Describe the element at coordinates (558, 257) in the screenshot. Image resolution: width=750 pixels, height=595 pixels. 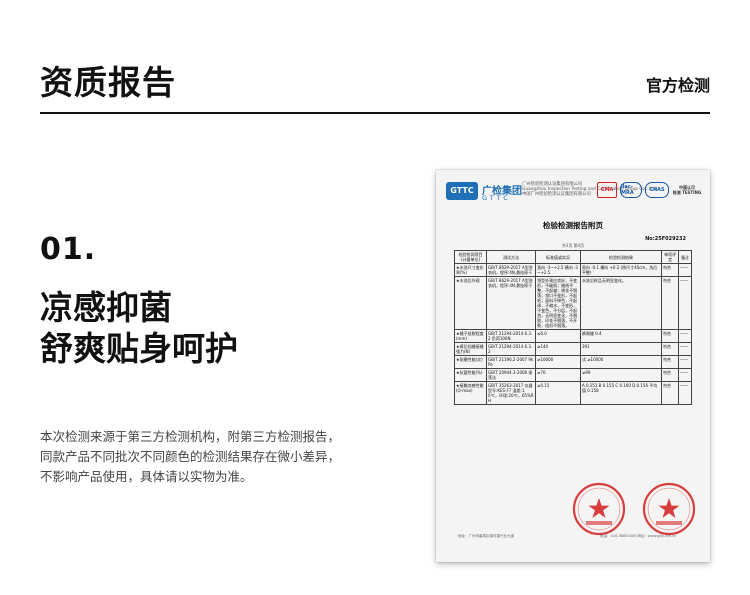
I see `col-header-standard: 标准值或实况` at that location.